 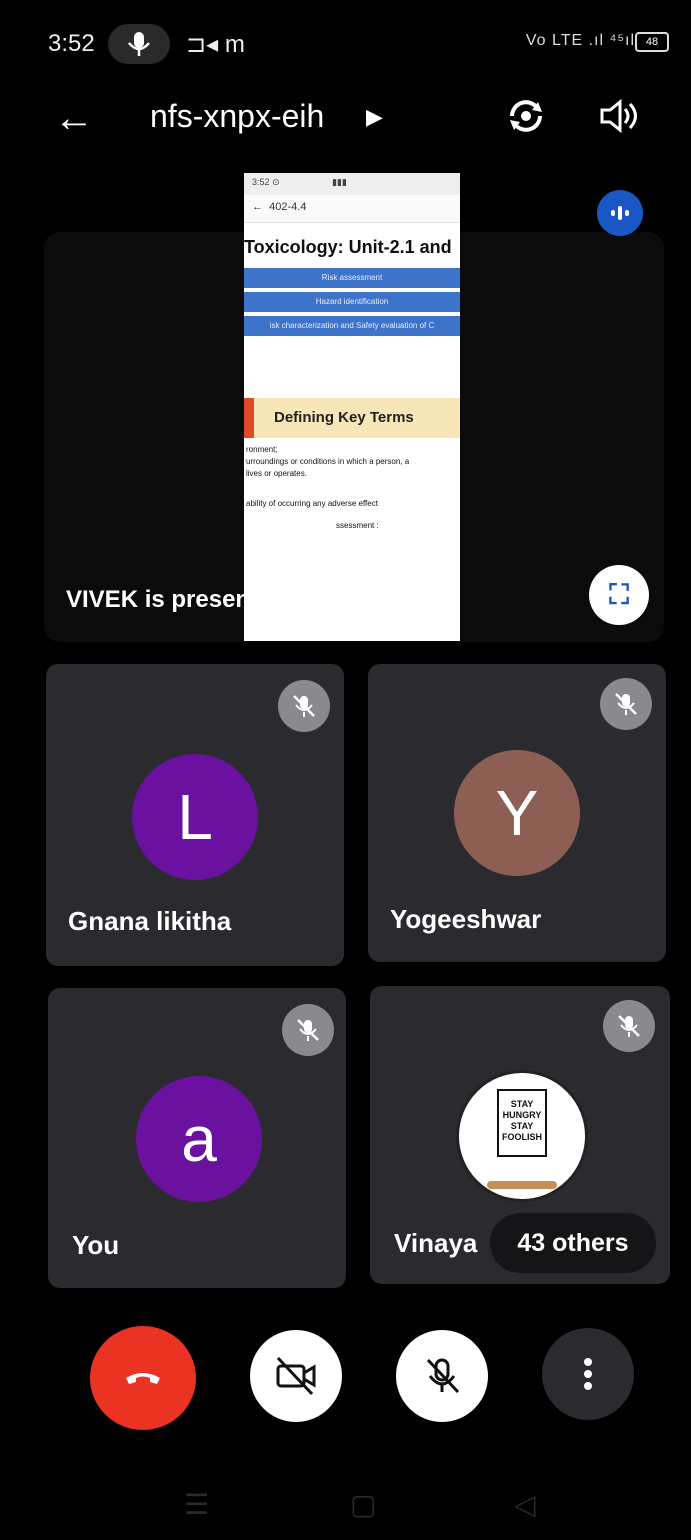 What do you see at coordinates (195, 817) in the screenshot?
I see `avatar: L` at bounding box center [195, 817].